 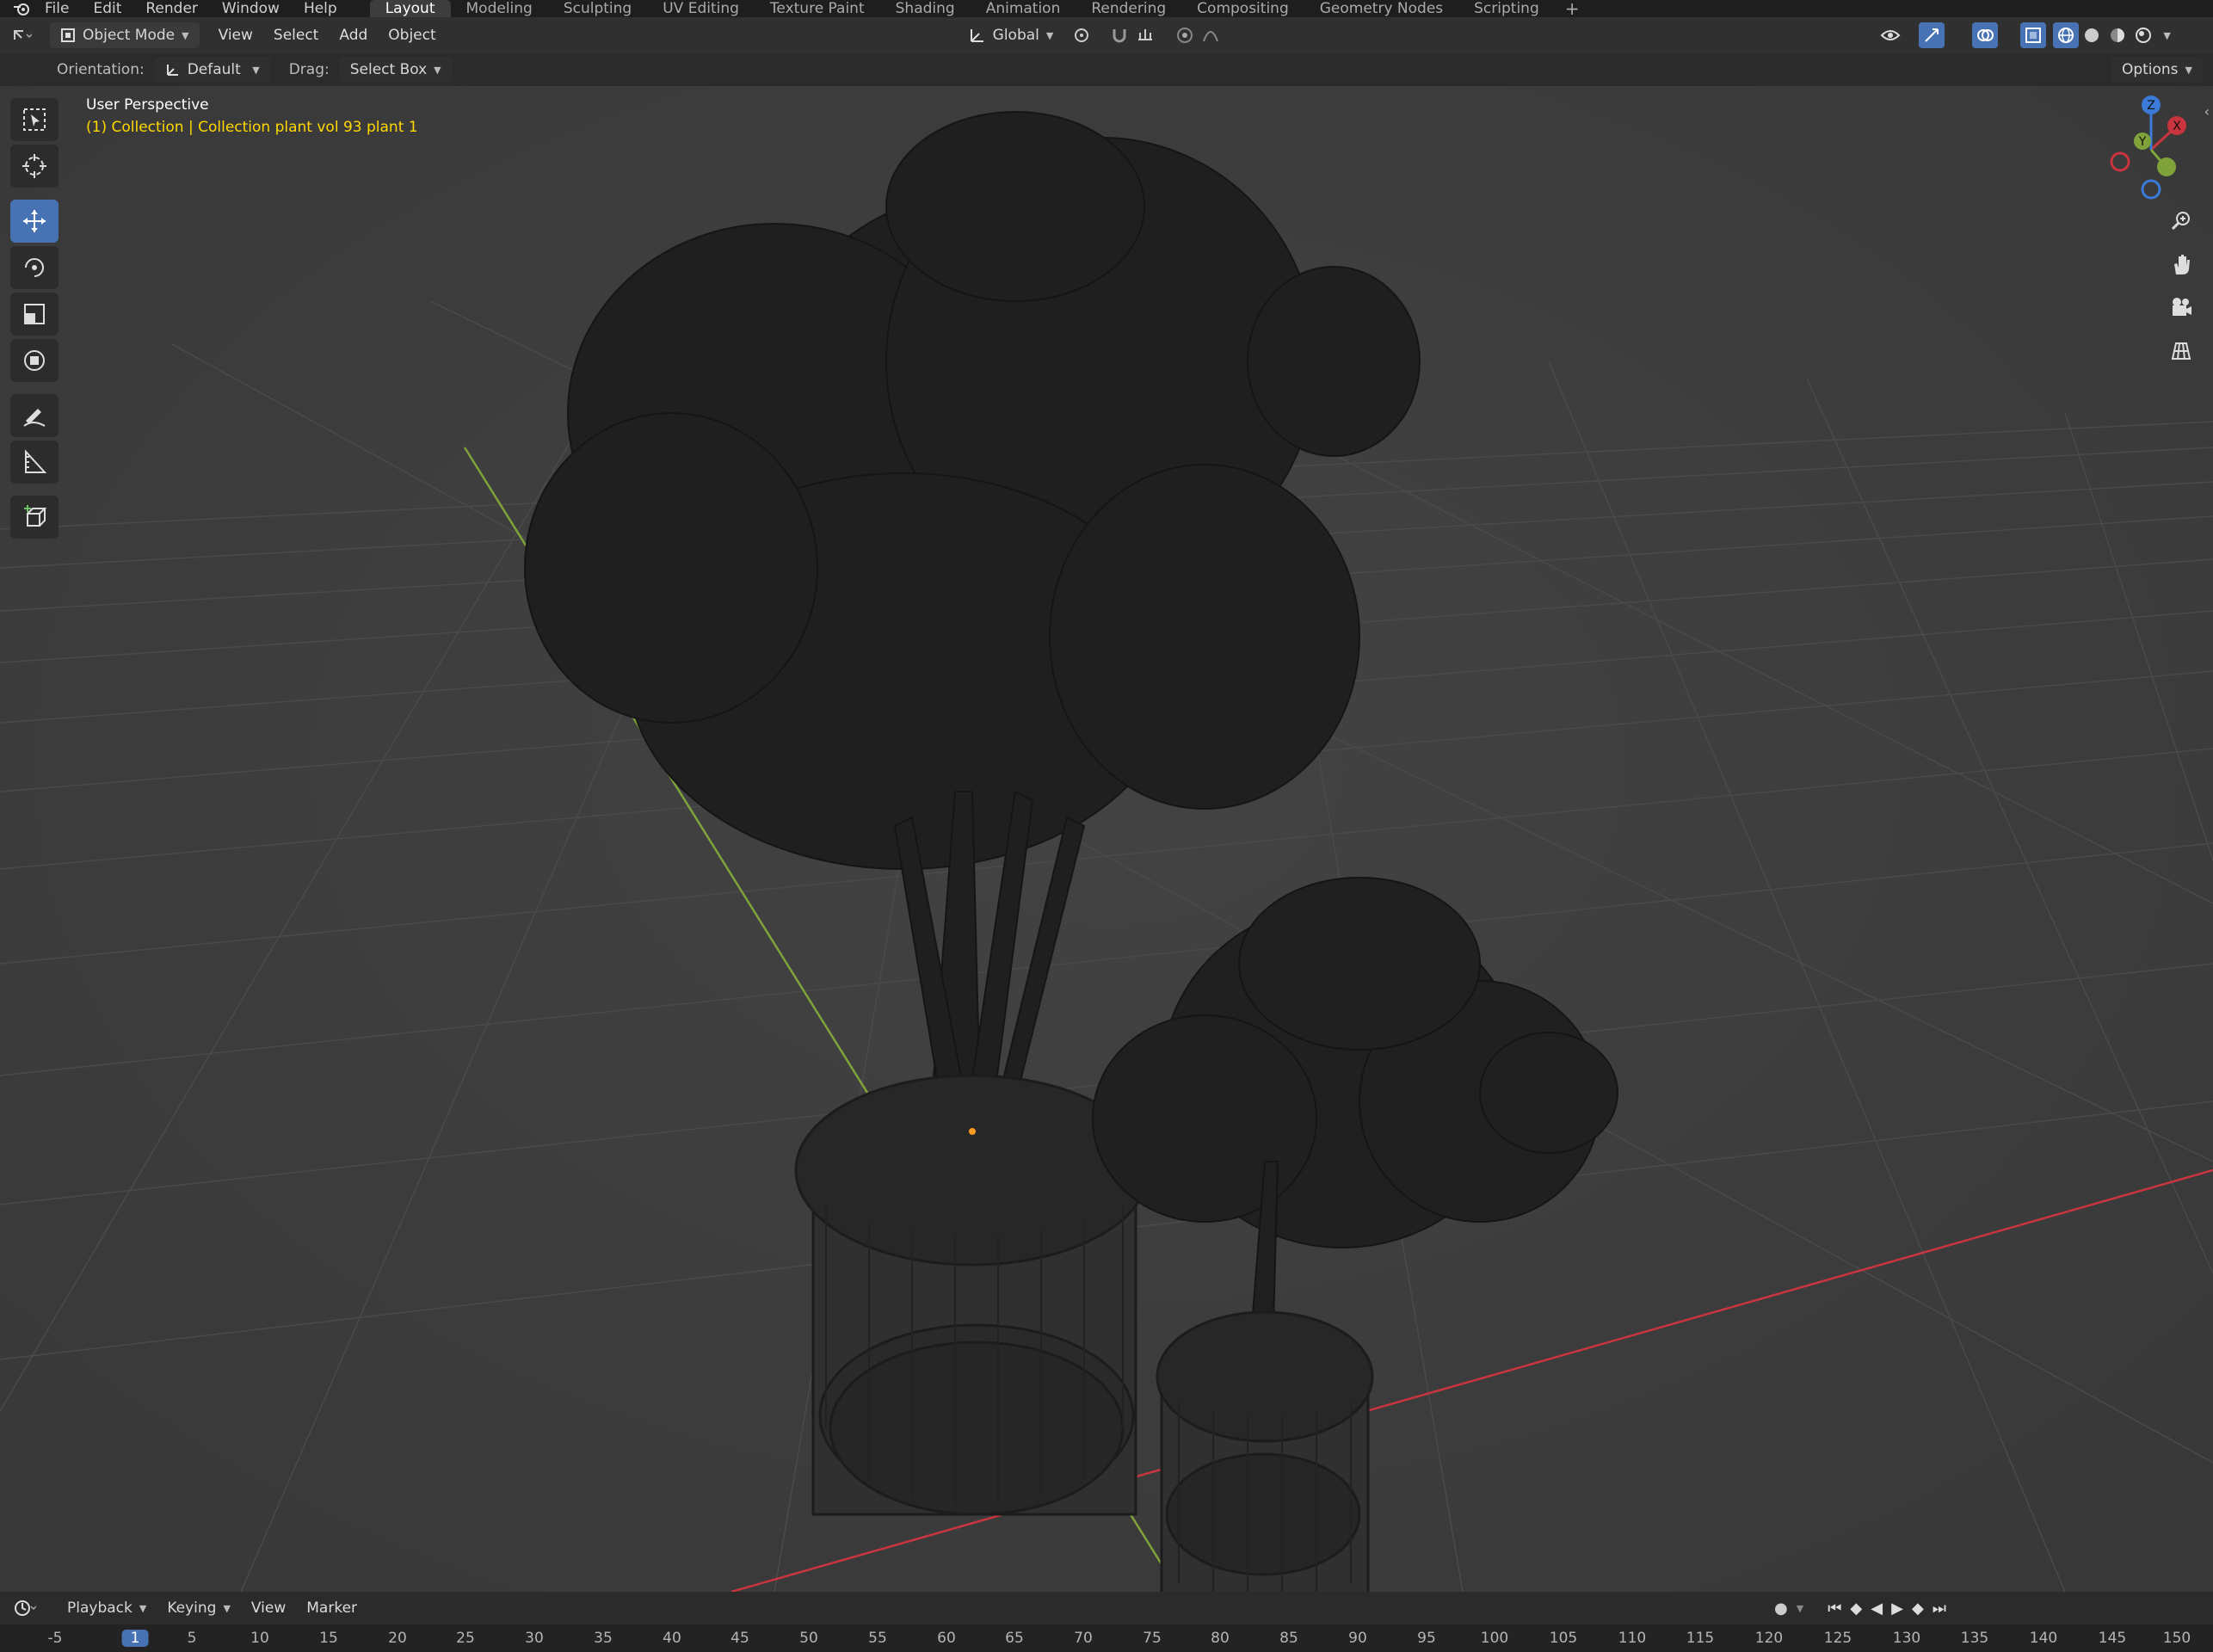 What do you see at coordinates (25, 1608) in the screenshot?
I see `timeline-editor-type-icon` at bounding box center [25, 1608].